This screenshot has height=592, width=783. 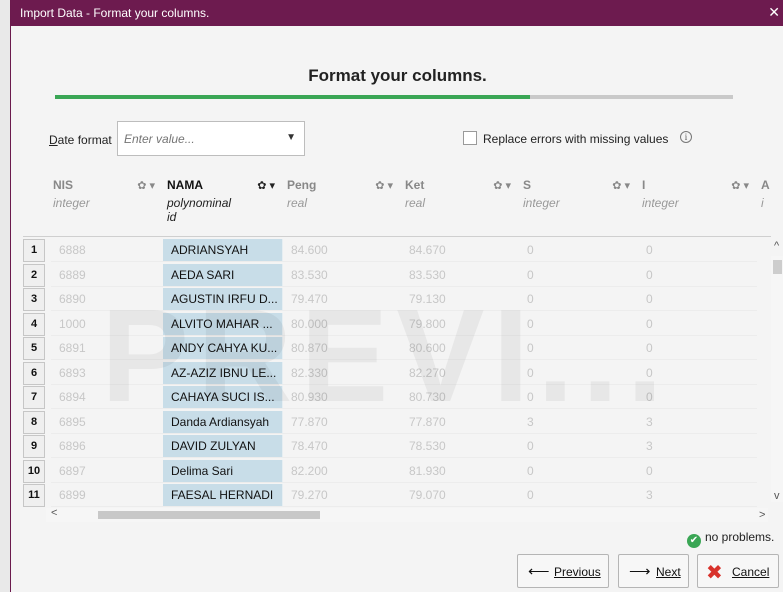 I want to click on table-cell: 80.870, so click(x=342, y=348).